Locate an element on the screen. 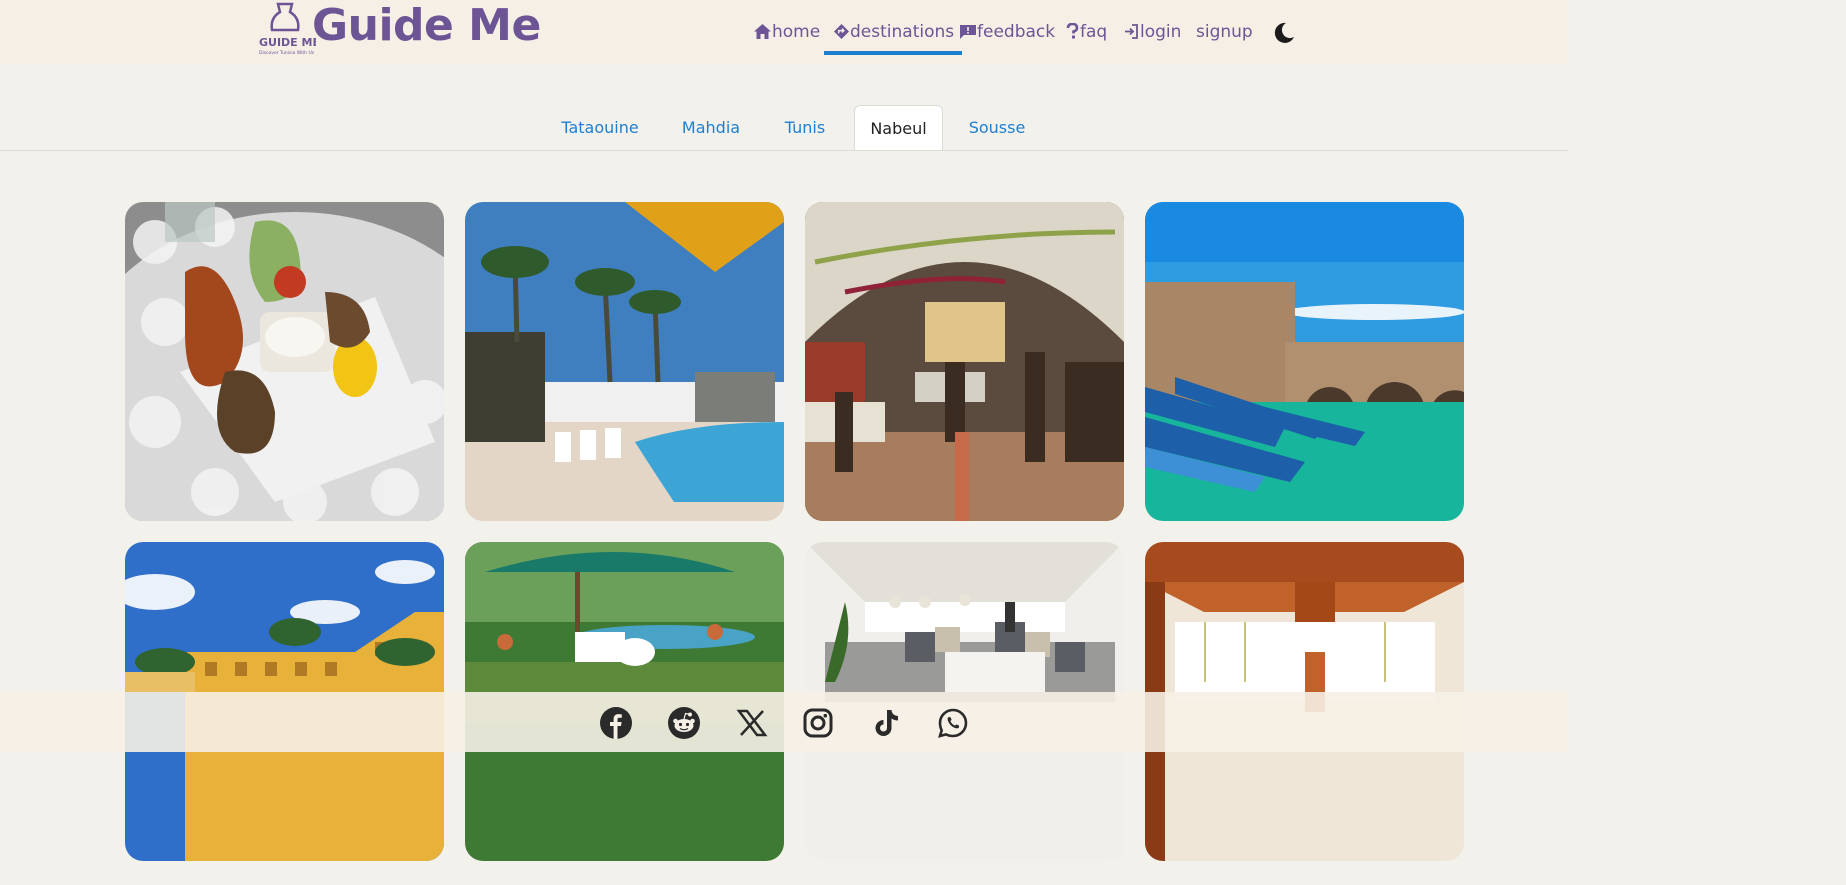  x-link is located at coordinates (752, 723).